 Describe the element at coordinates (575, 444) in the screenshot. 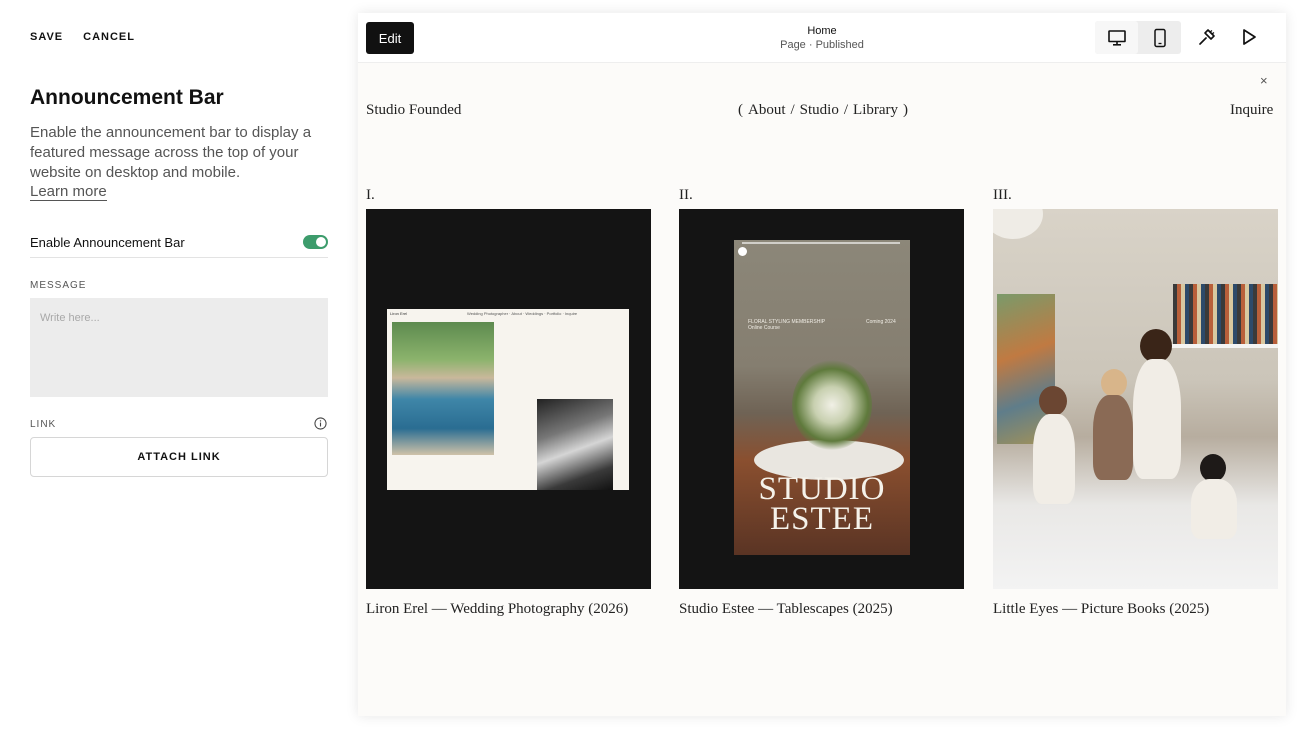

I see `bw-photo` at that location.